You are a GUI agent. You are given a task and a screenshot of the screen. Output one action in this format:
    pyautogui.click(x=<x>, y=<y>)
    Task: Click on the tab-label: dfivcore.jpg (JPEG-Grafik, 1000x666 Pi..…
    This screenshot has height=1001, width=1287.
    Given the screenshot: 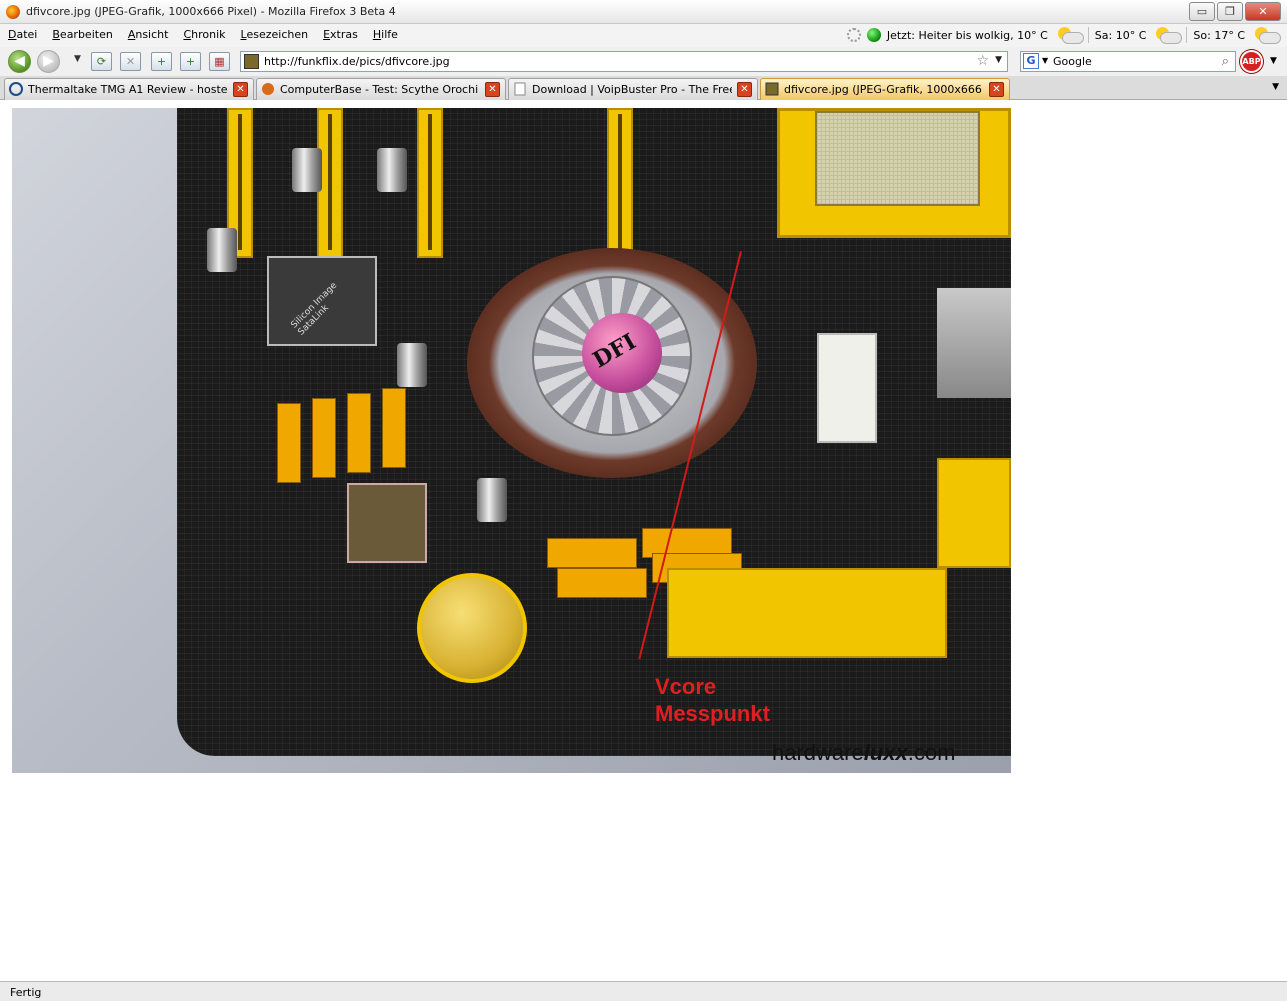 What is the action you would take?
    pyautogui.click(x=884, y=89)
    